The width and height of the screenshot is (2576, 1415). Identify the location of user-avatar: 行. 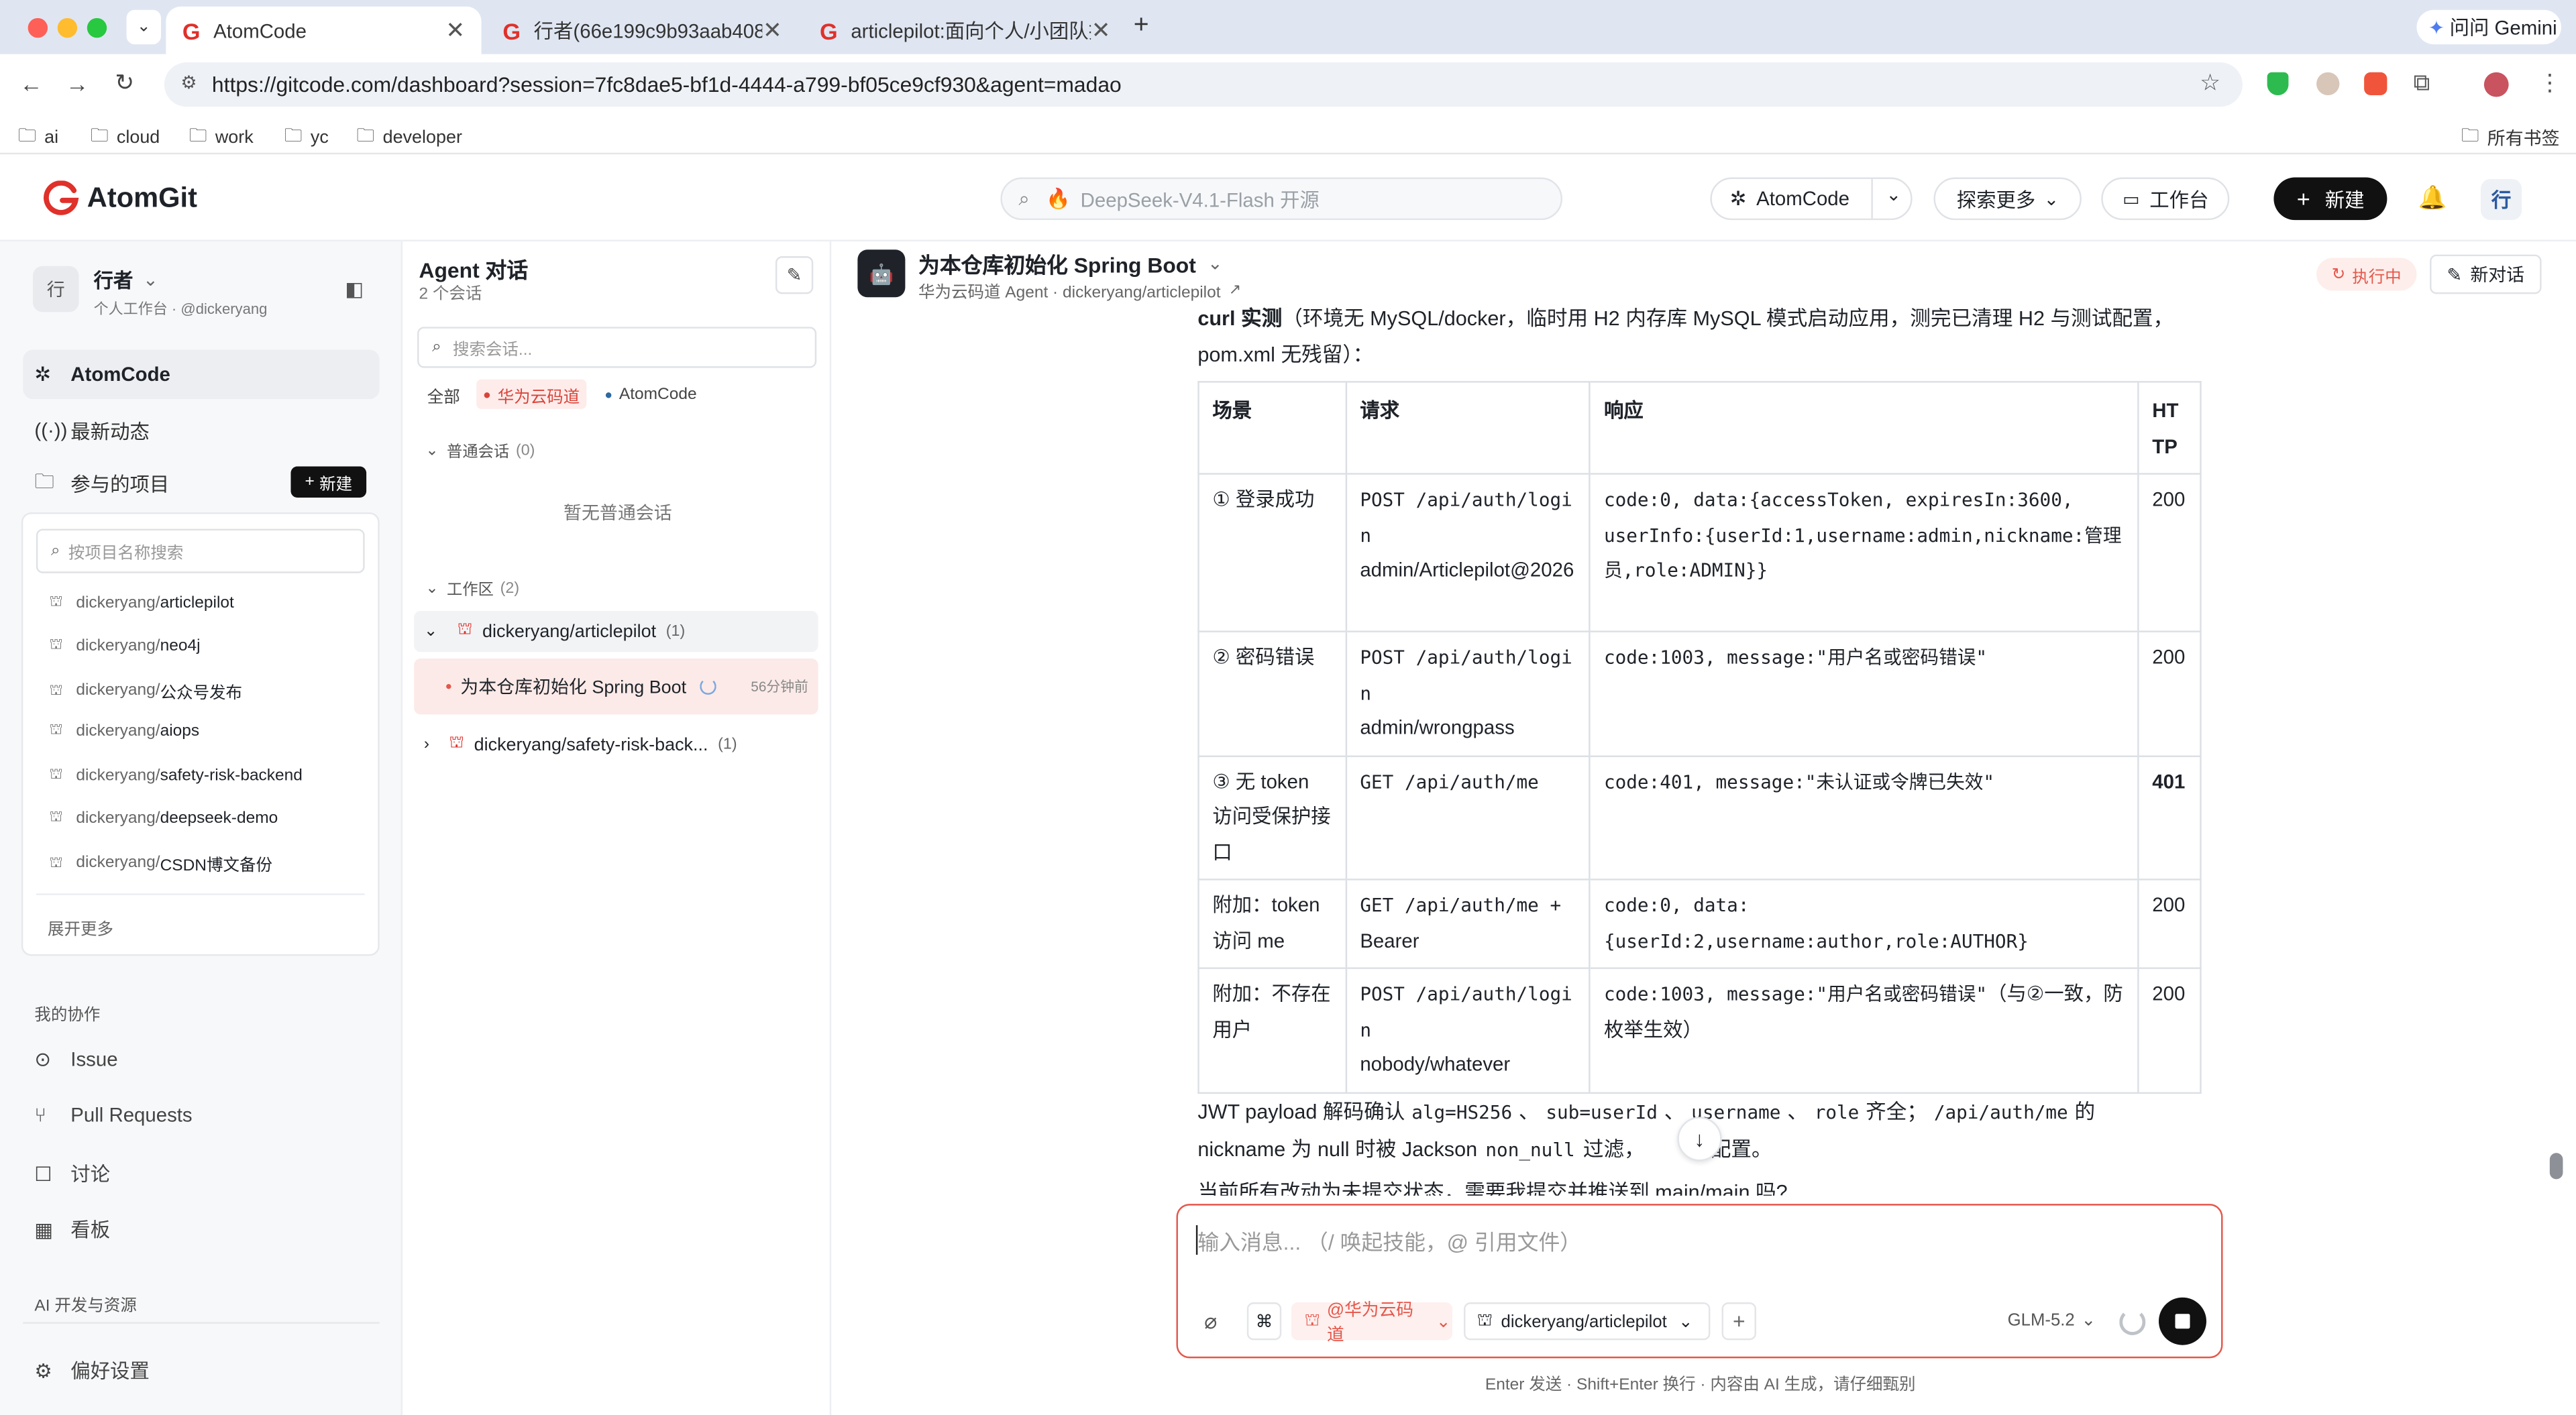
(2501, 199).